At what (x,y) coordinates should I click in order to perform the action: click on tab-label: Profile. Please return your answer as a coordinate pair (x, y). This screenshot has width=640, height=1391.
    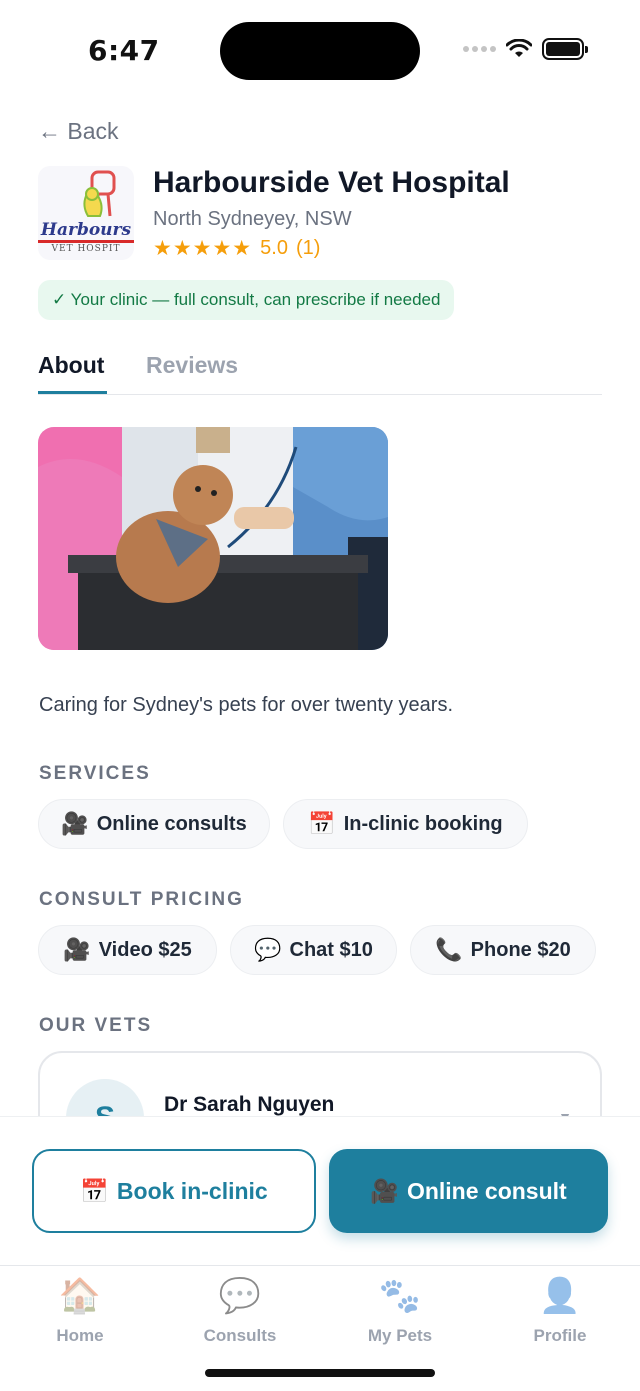
    Looking at the image, I should click on (560, 1335).